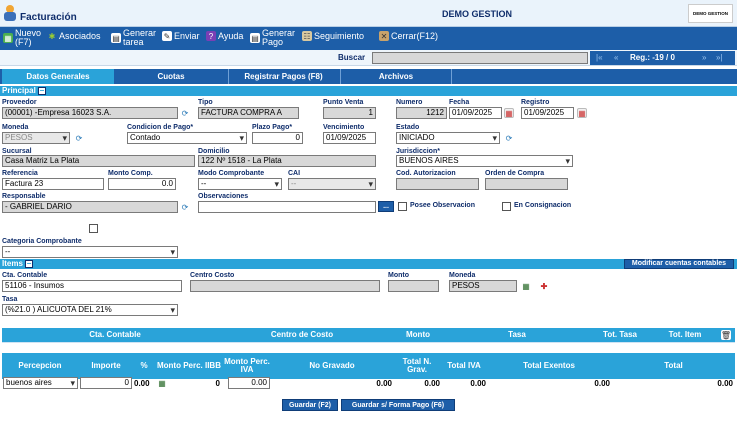  I want to click on trash-icon: 🗑, so click(726, 335).